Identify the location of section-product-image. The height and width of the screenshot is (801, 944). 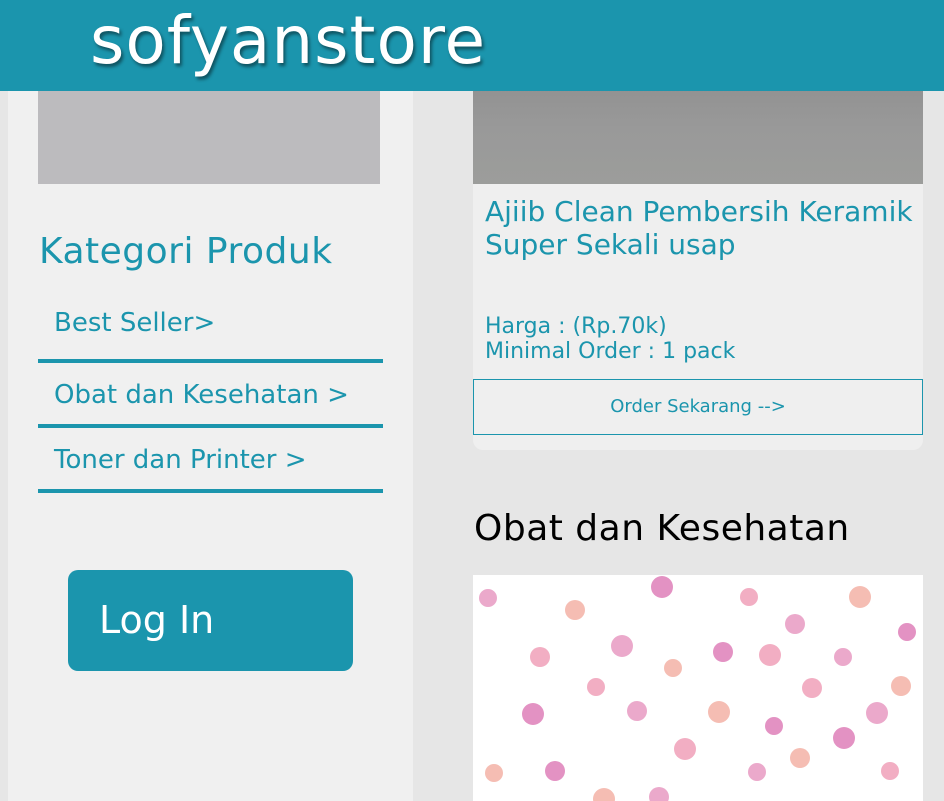
(698, 688).